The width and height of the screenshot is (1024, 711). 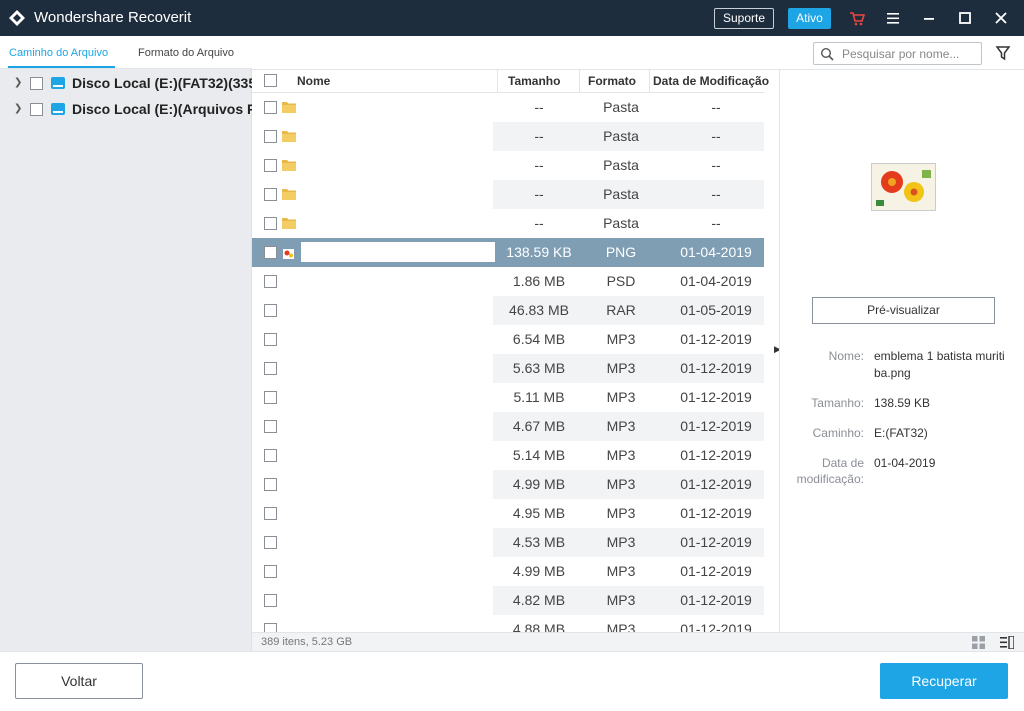 I want to click on tab-file-format: Formato do Arquivo, so click(x=186, y=53).